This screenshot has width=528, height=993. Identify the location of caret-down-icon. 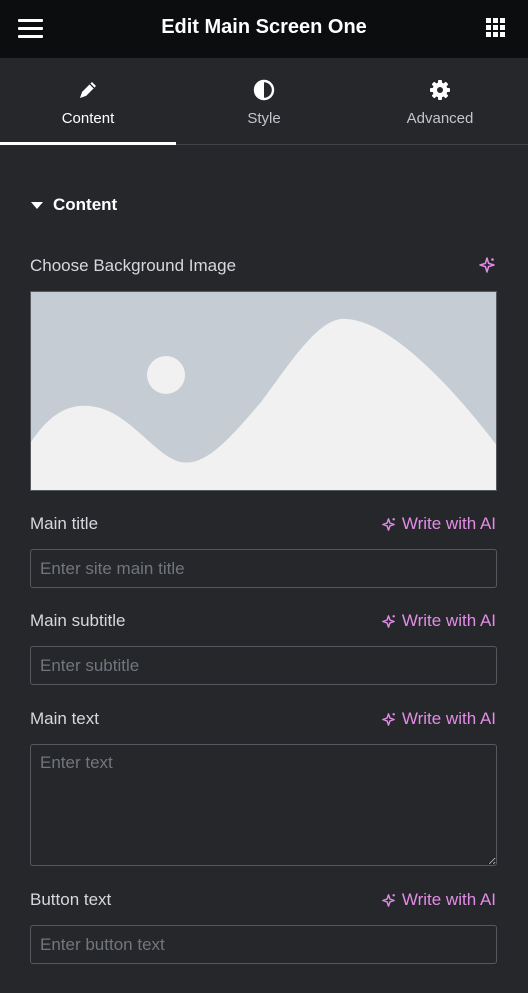
(37, 205).